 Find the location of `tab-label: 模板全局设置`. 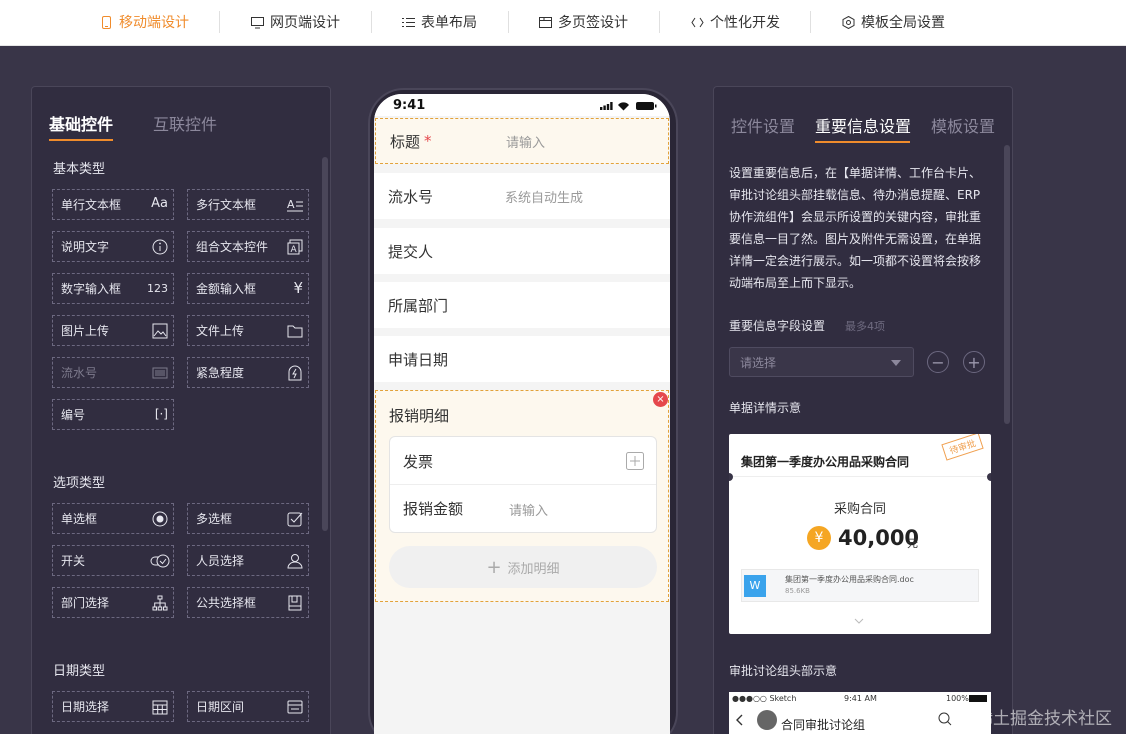

tab-label: 模板全局设置 is located at coordinates (903, 23).